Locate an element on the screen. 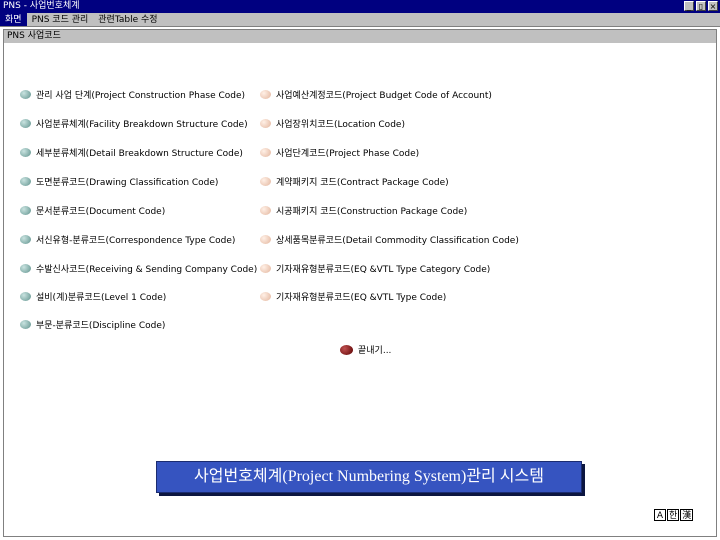 This screenshot has height=540, width=720. code-item-document: 문서분류코드(Document Code) is located at coordinates (92, 210).